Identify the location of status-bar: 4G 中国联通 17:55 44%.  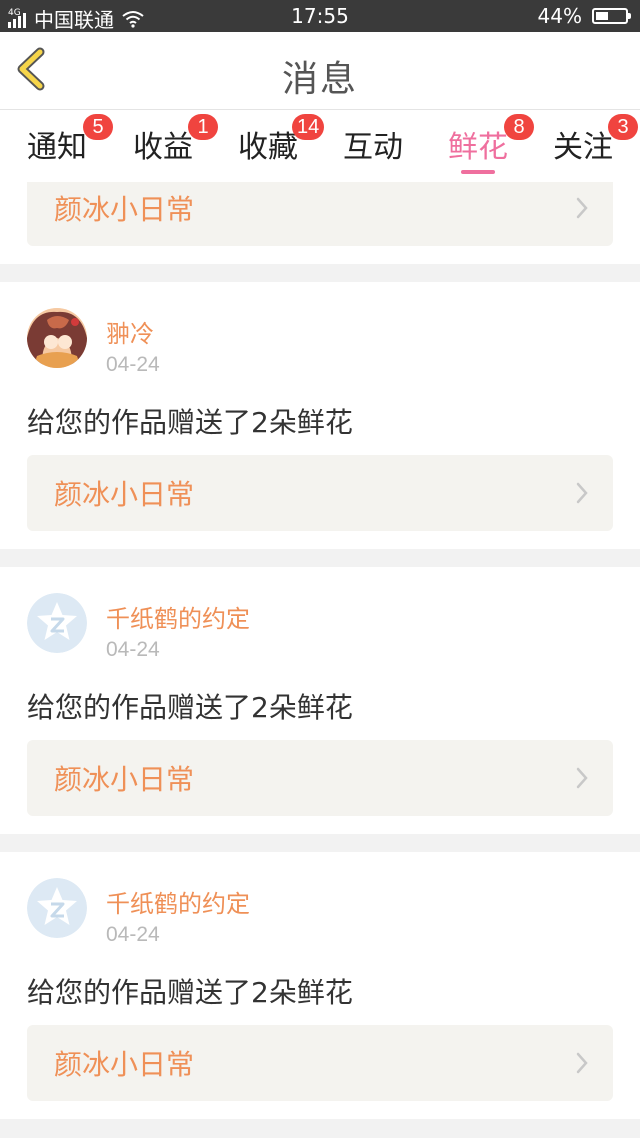
(320, 16).